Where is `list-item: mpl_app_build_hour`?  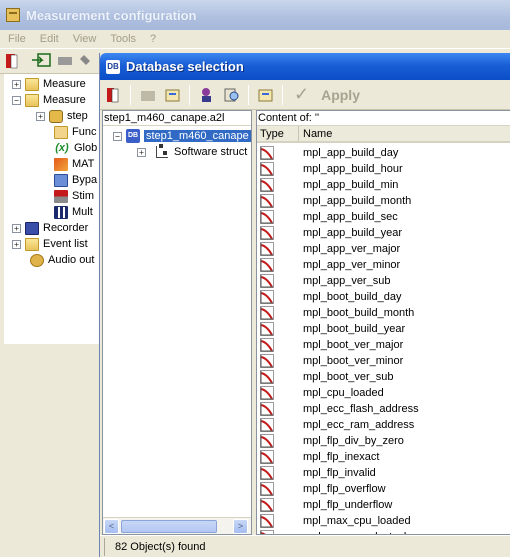
list-item: mpl_app_build_hour is located at coordinates (383, 169).